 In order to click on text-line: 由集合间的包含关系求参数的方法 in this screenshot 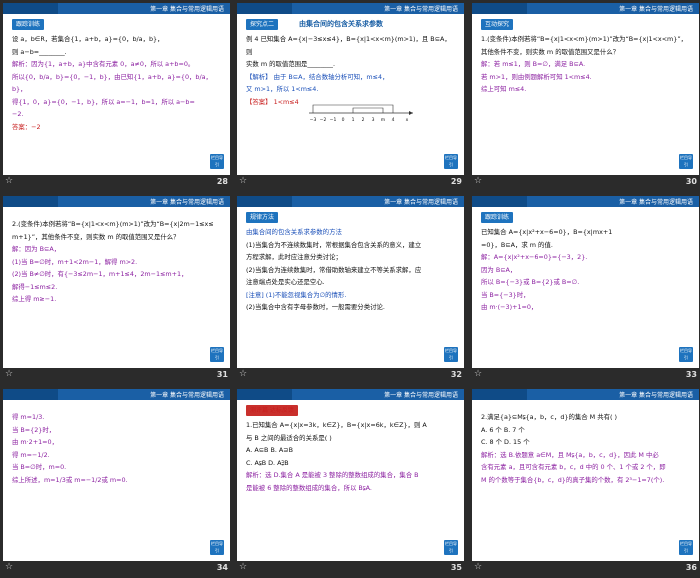, I will do `click(294, 232)`.